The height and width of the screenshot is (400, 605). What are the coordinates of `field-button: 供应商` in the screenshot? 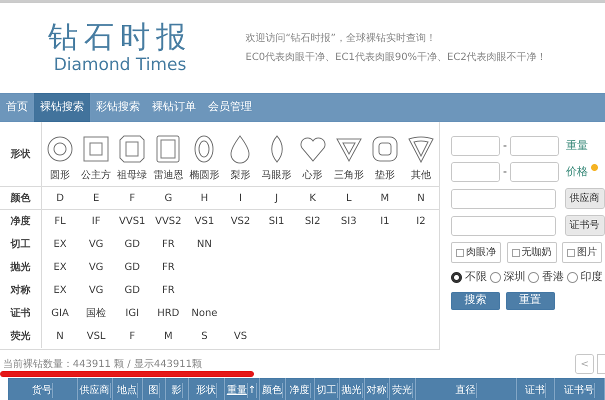 It's located at (584, 198).